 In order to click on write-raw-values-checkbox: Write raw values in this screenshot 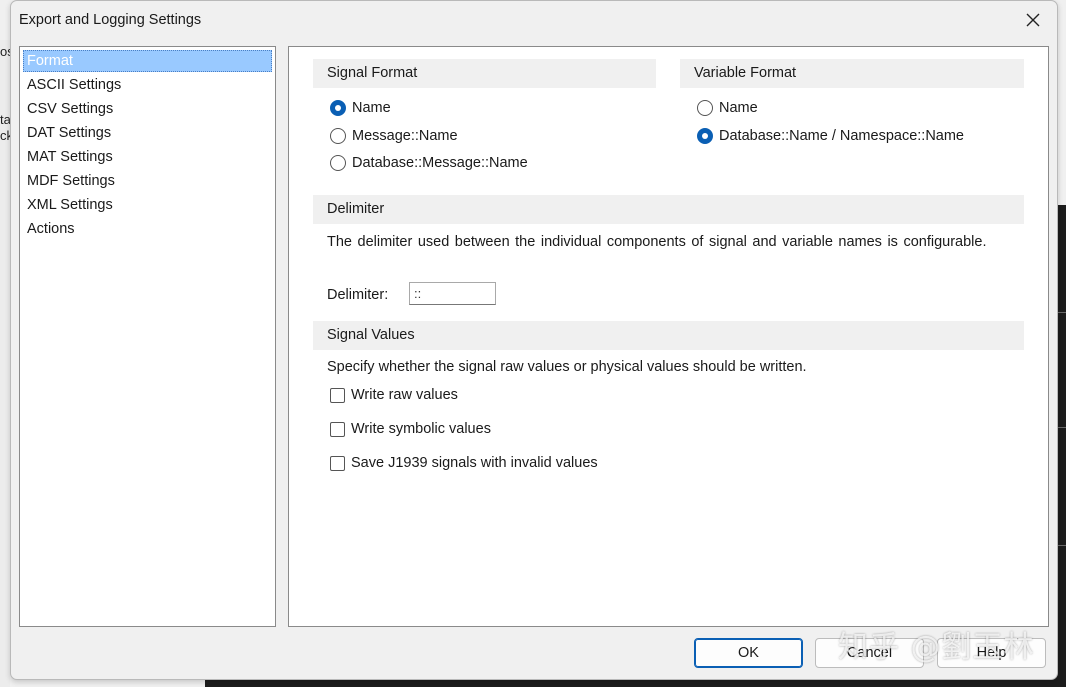, I will do `click(394, 395)`.